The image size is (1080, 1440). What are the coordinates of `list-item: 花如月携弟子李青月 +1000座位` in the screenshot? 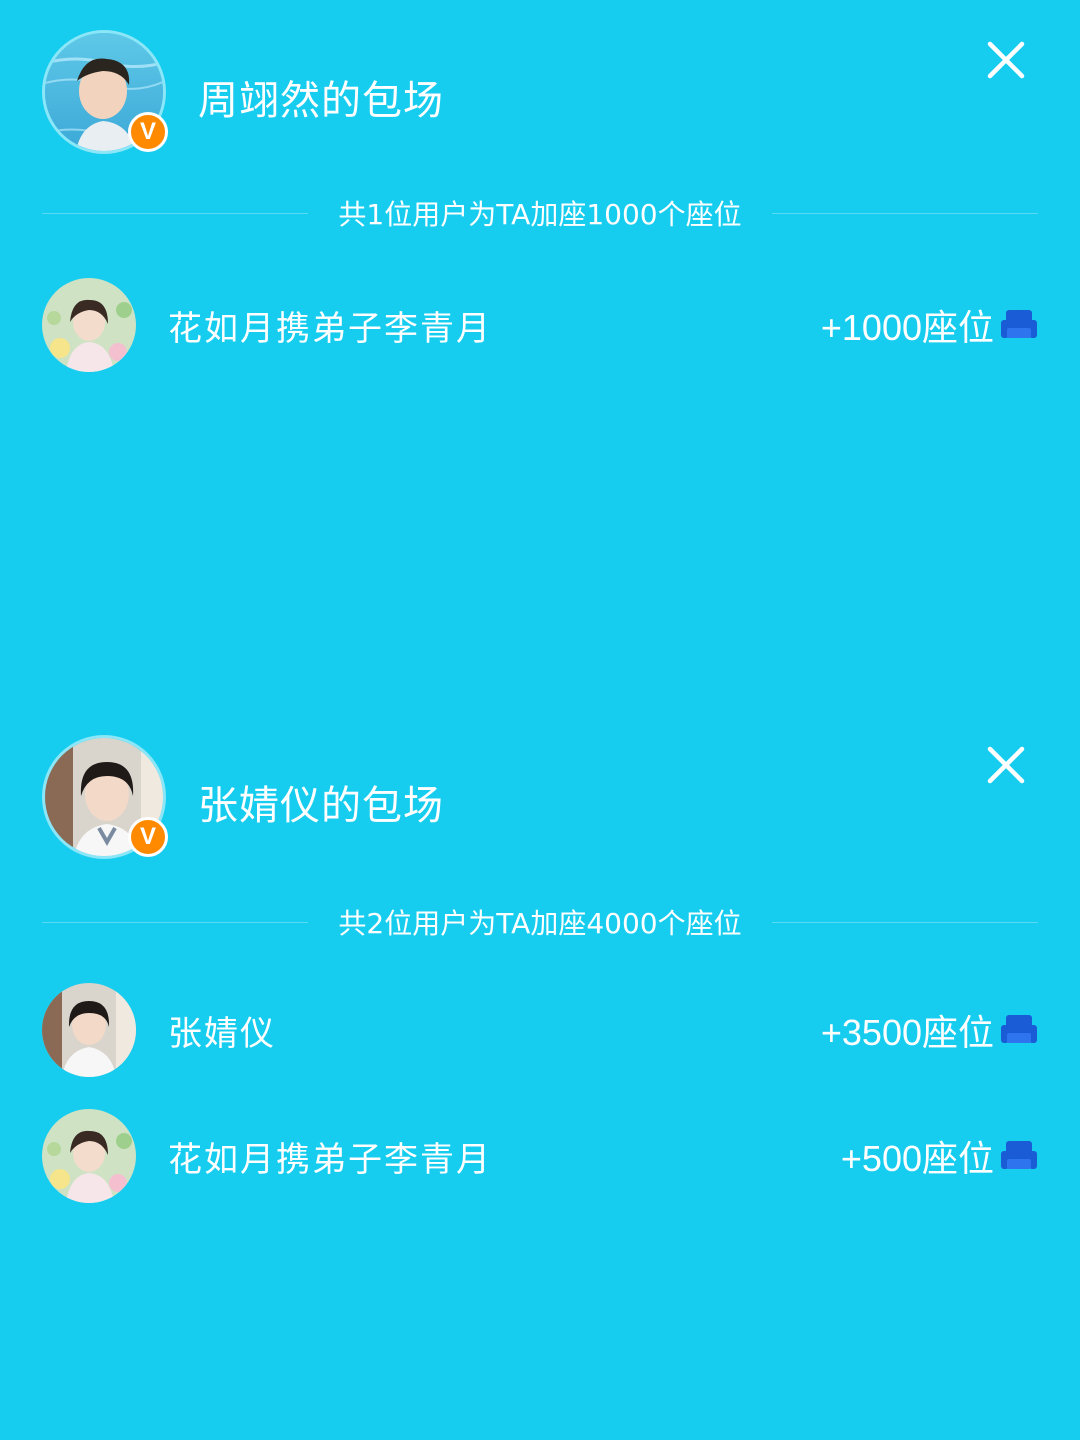 It's located at (540, 325).